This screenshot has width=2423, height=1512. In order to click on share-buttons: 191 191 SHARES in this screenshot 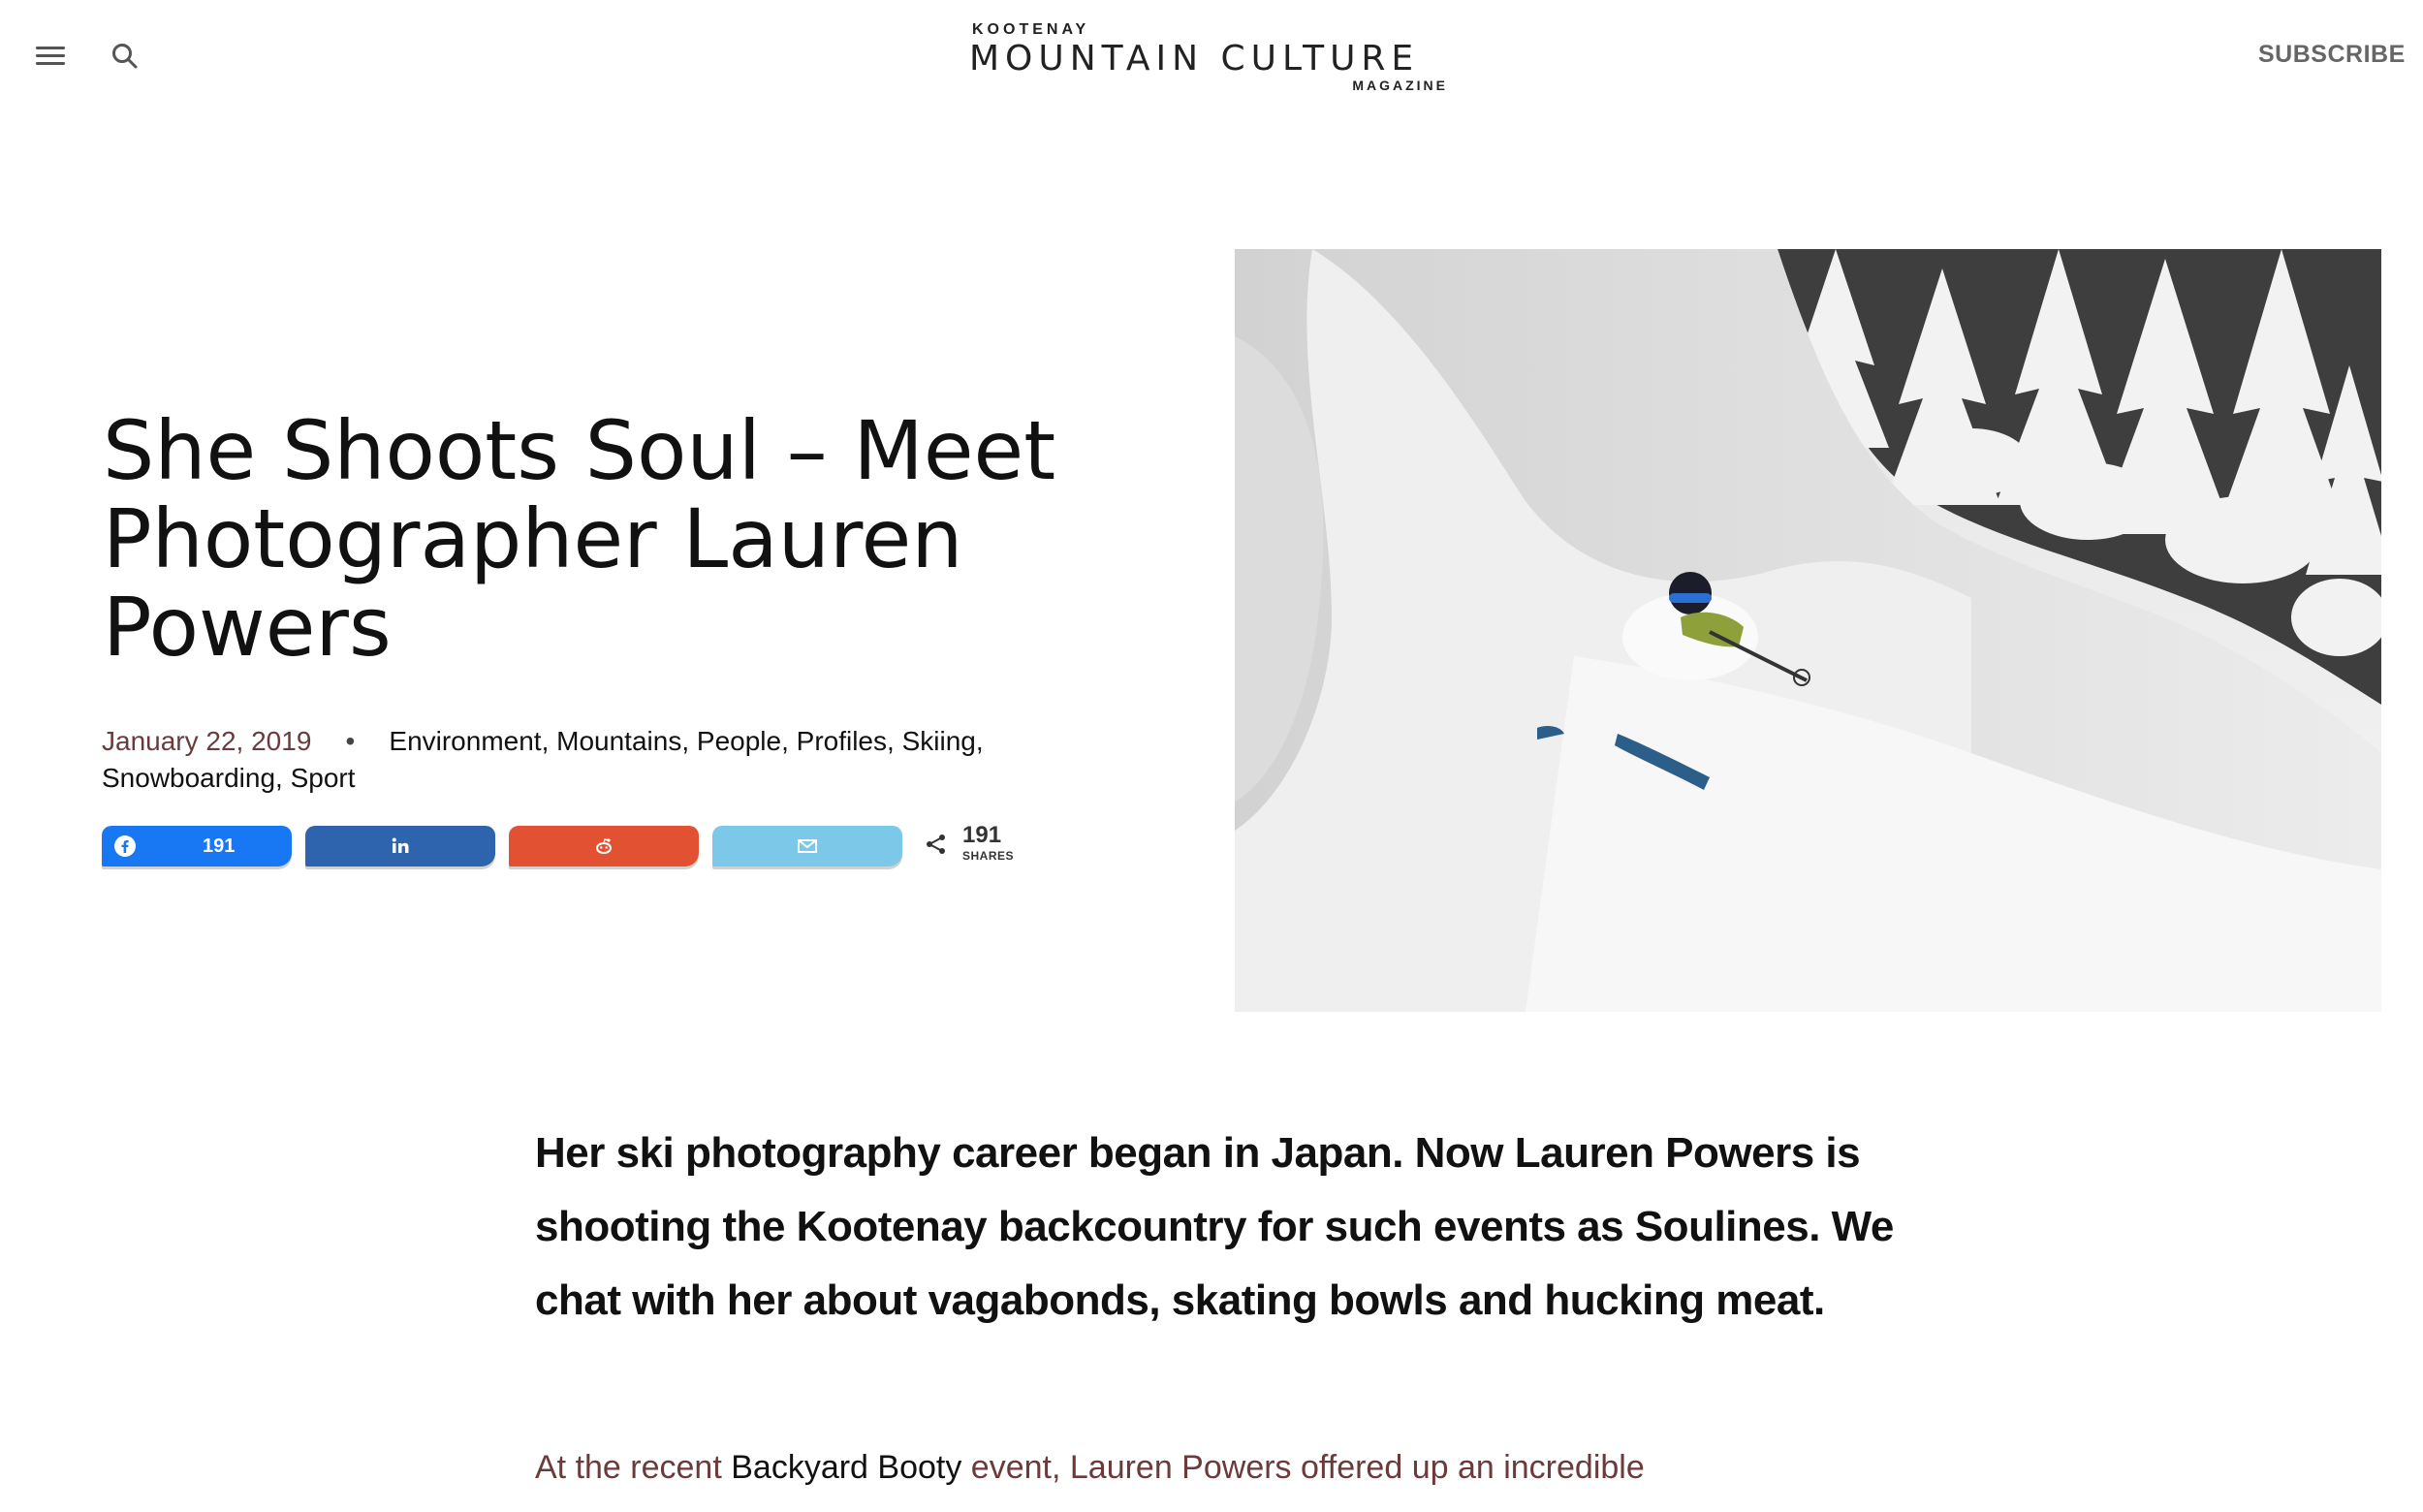, I will do `click(586, 845)`.